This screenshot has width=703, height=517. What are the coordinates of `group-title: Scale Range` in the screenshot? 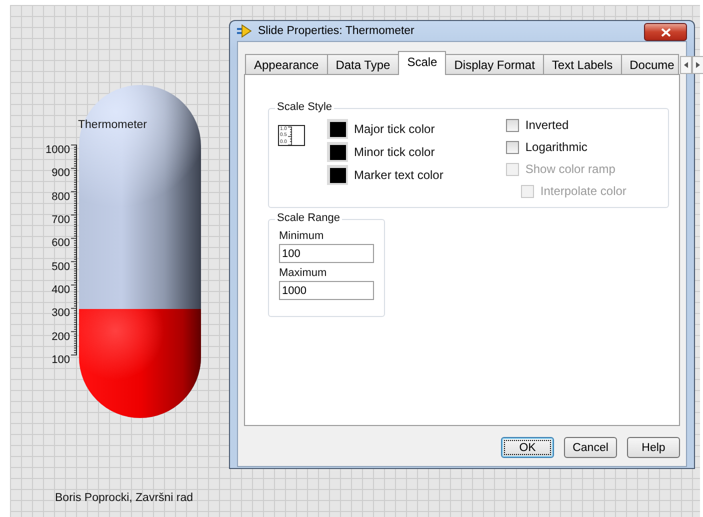 It's located at (308, 218).